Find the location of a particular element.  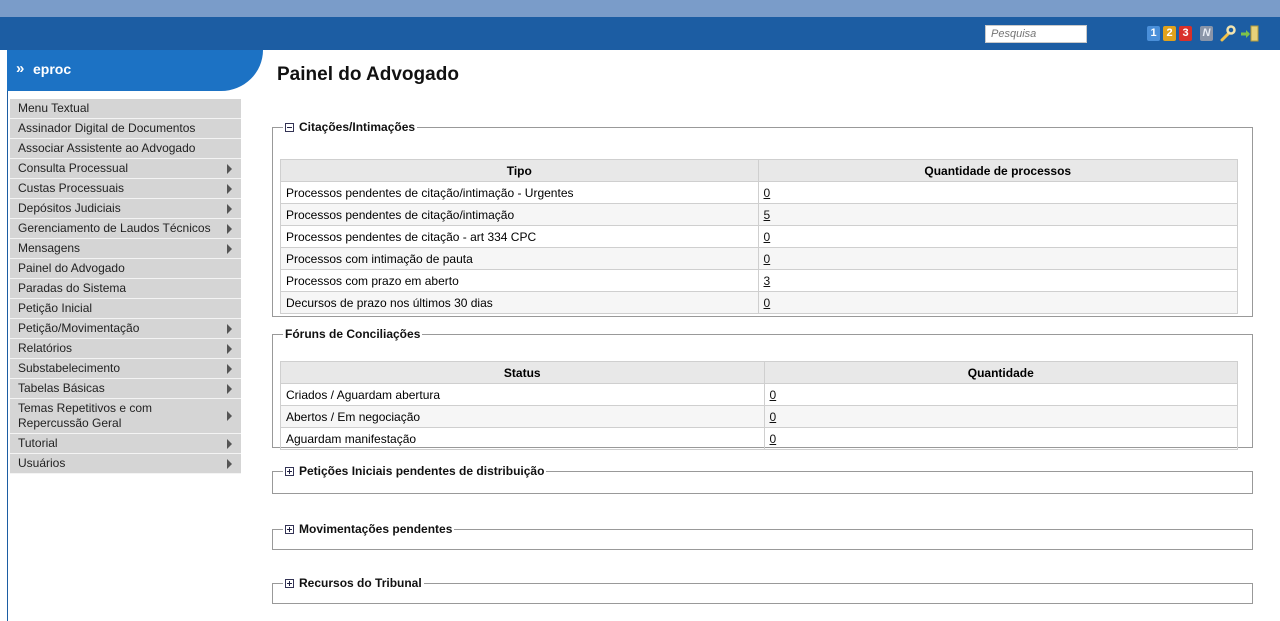

shortcut-badge-n: N is located at coordinates (1206, 33).